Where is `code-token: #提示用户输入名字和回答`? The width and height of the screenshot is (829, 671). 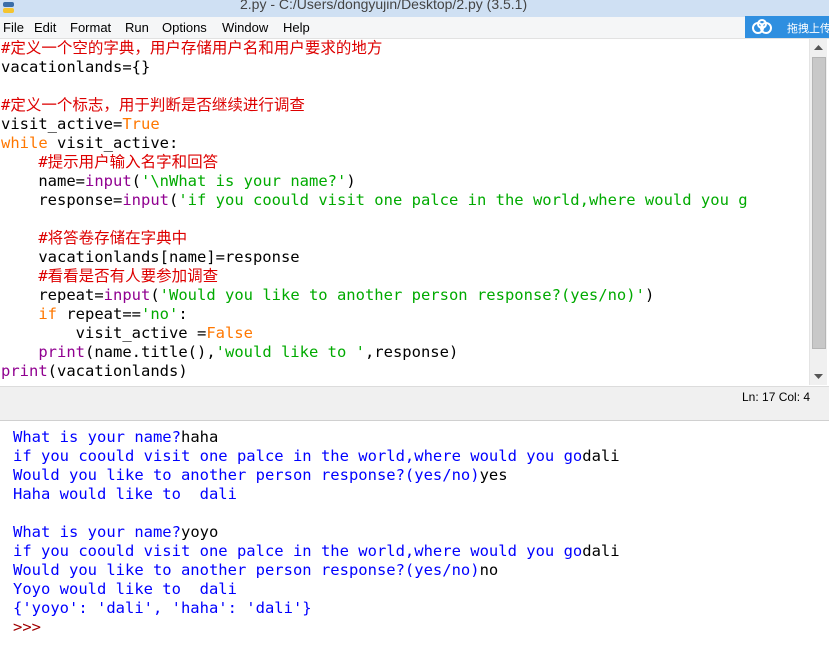 code-token: #提示用户输入名字和回答 is located at coordinates (128, 162).